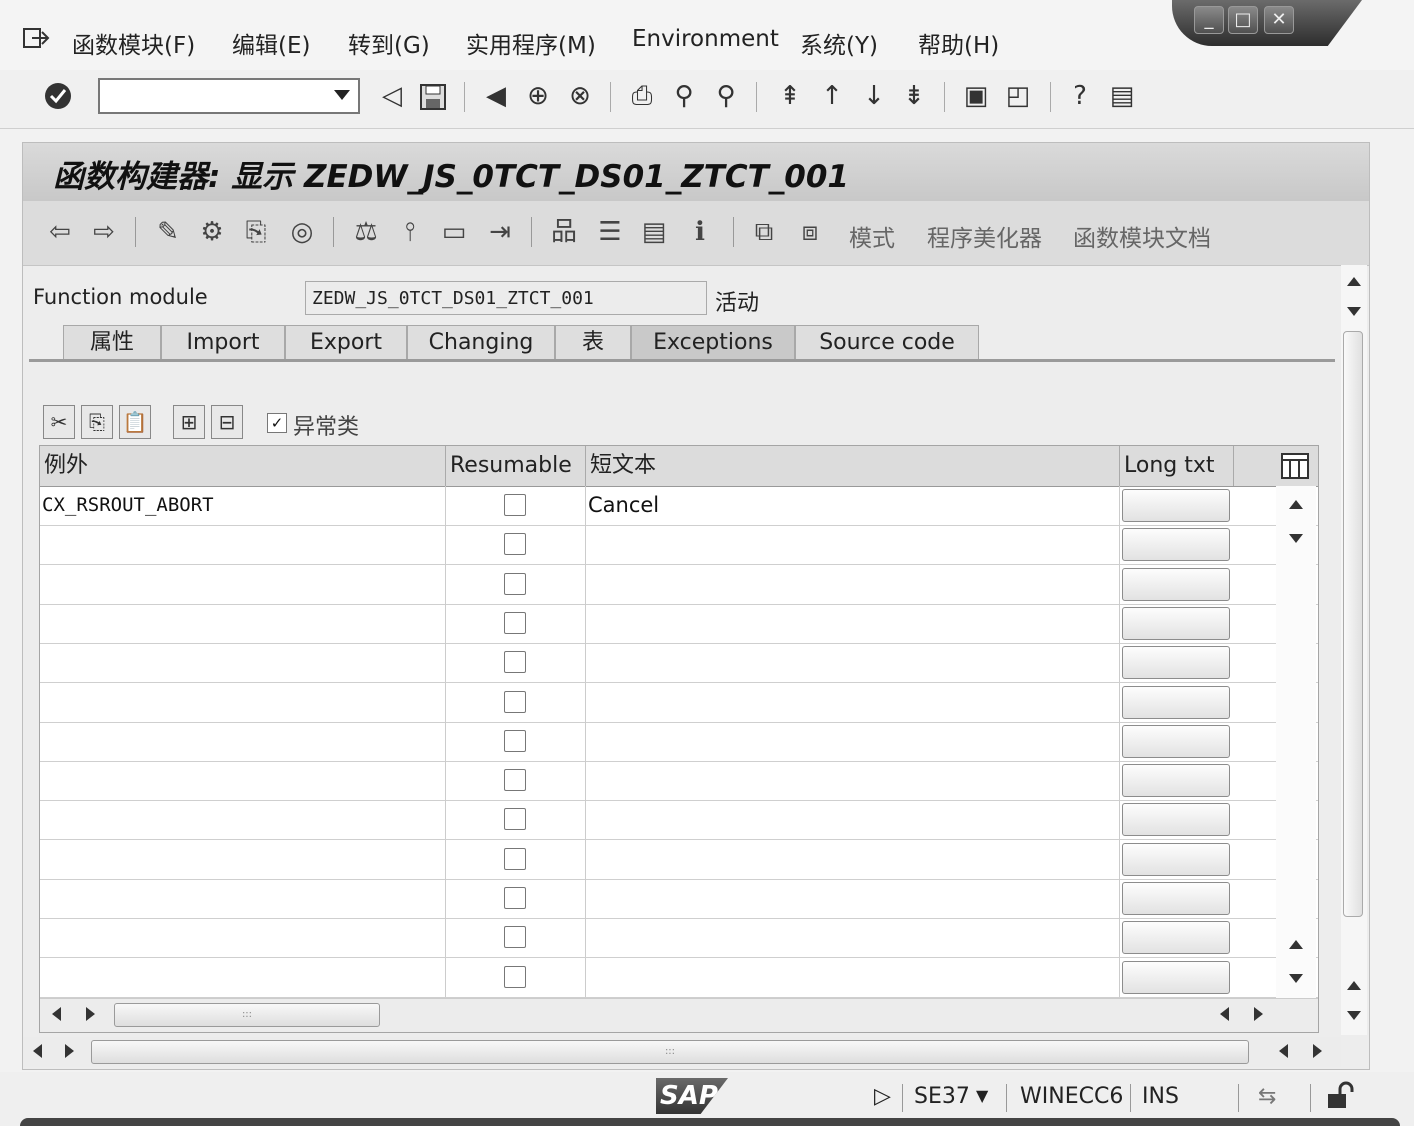 The image size is (1414, 1126). I want to click on navigation-window-icon: ⇥, so click(500, 232).